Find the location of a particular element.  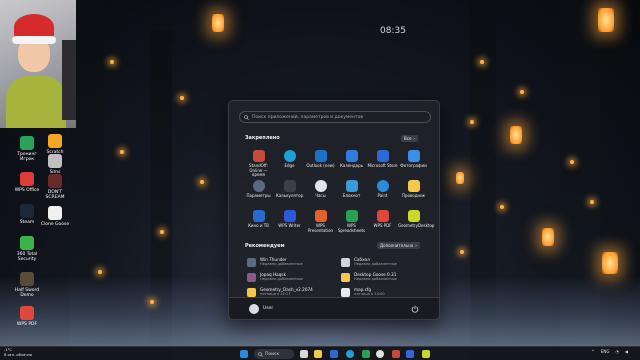

language-indicator: ENG is located at coordinates (605, 351).